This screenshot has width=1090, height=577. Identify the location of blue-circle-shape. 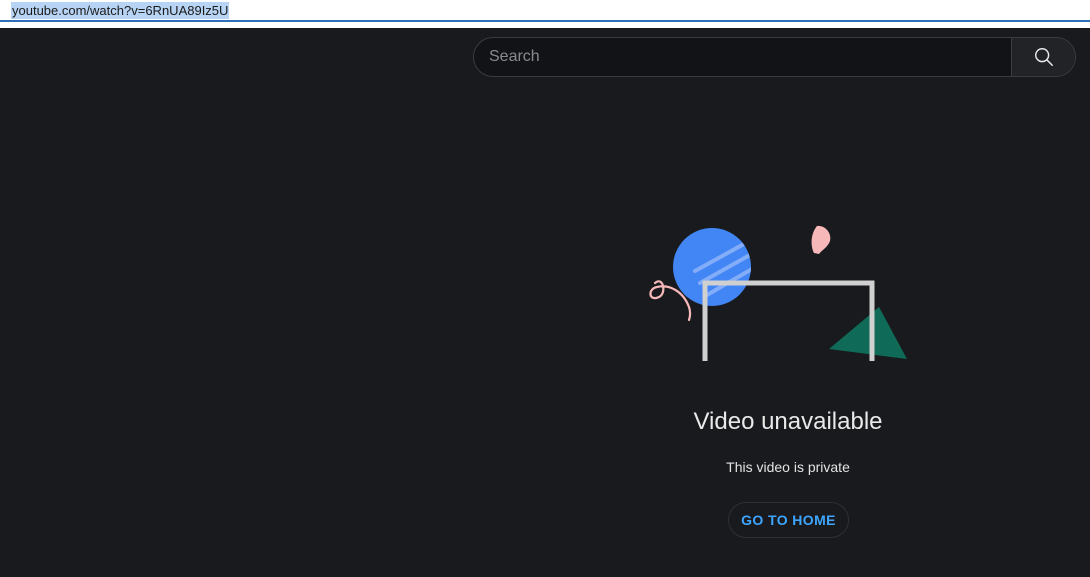
(712, 267).